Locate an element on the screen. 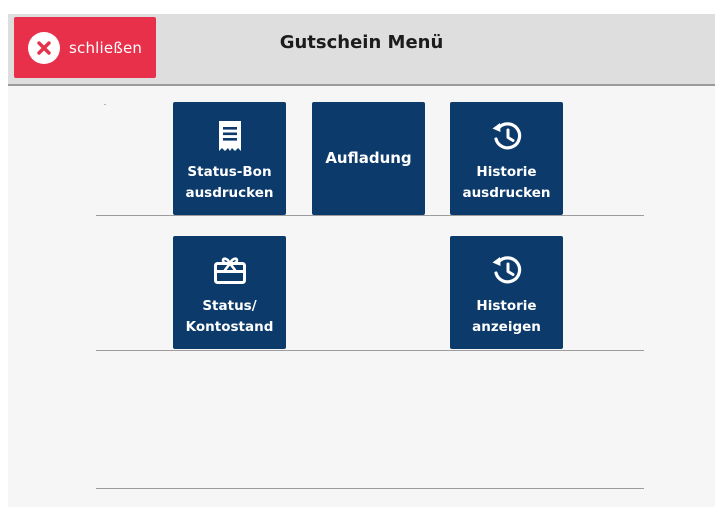 This screenshot has height=507, width=715. close-button: schließen is located at coordinates (85, 47).